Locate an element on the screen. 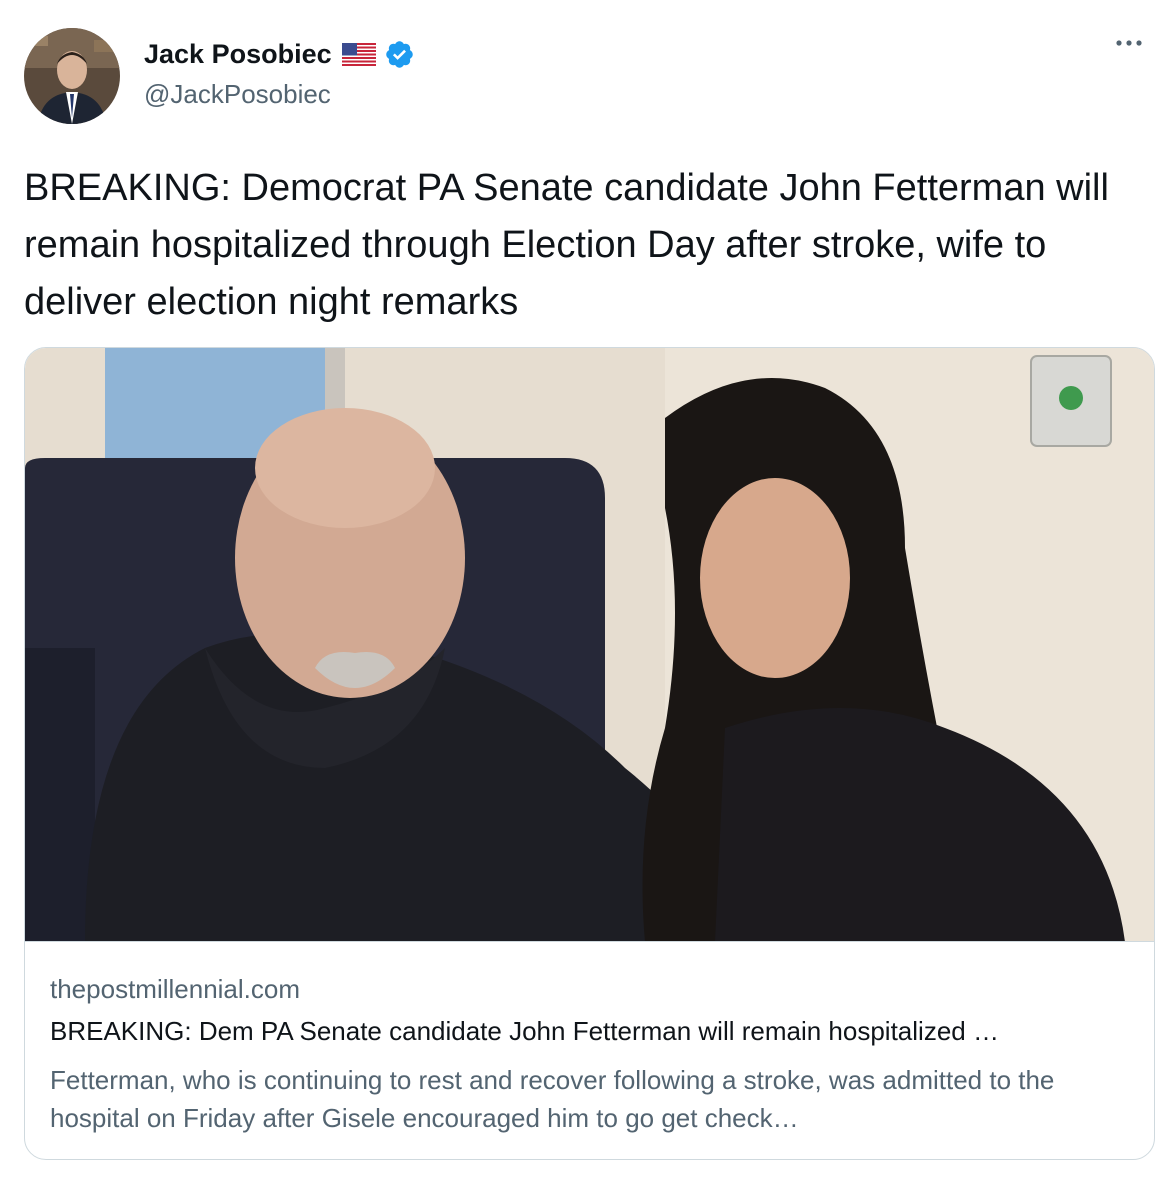 The height and width of the screenshot is (1182, 1168). card-domain: thepostmillennial.com is located at coordinates (175, 989).